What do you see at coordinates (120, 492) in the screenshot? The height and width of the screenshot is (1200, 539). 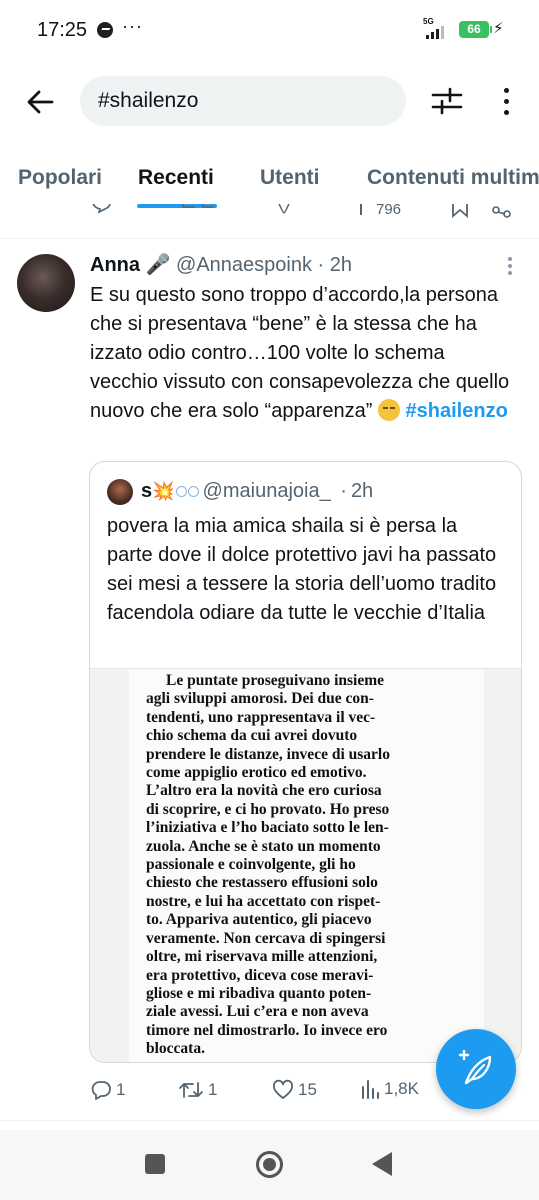 I see `quoted-author-avatar` at bounding box center [120, 492].